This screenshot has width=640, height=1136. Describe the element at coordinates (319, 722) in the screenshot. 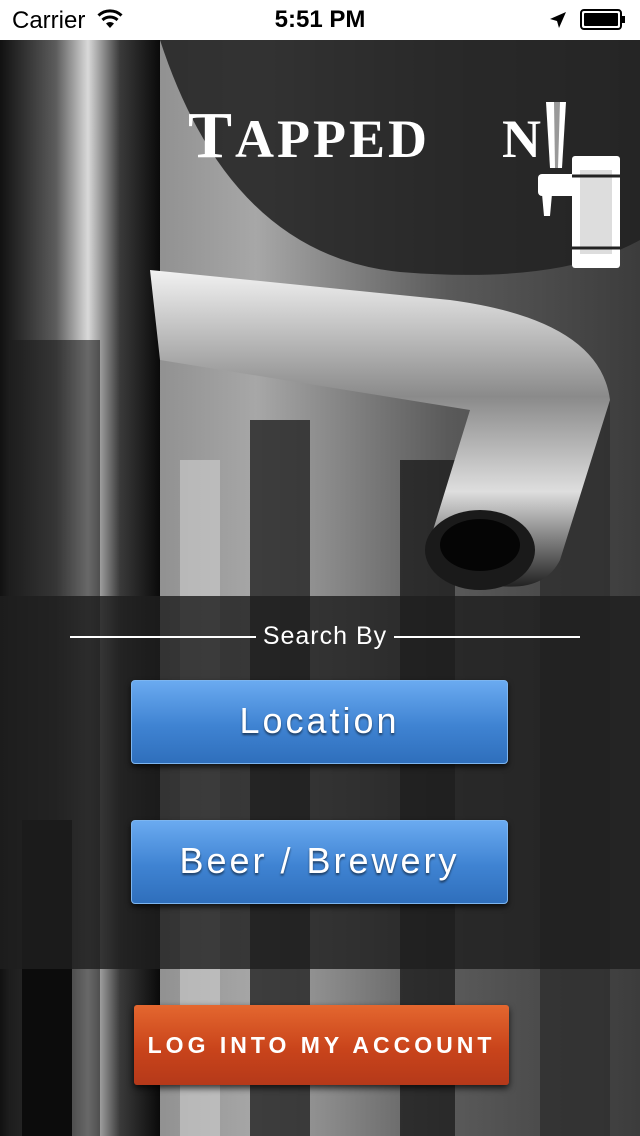

I see `search-by-location-button: Location` at that location.